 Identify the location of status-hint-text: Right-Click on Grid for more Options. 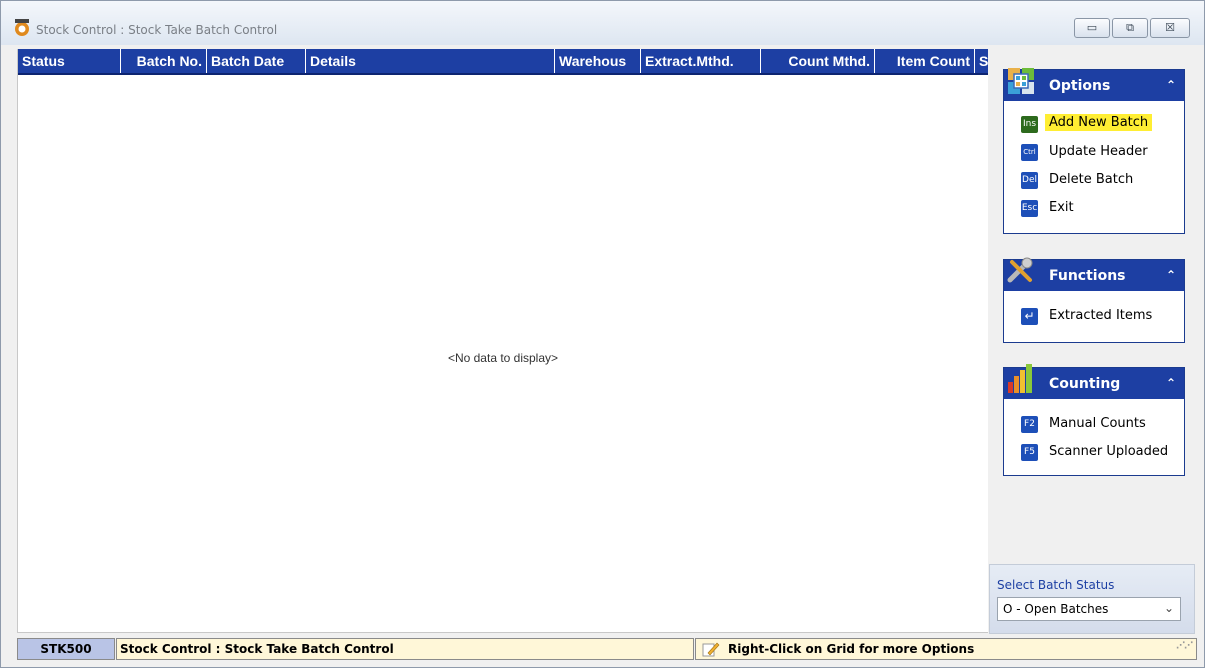
(851, 649).